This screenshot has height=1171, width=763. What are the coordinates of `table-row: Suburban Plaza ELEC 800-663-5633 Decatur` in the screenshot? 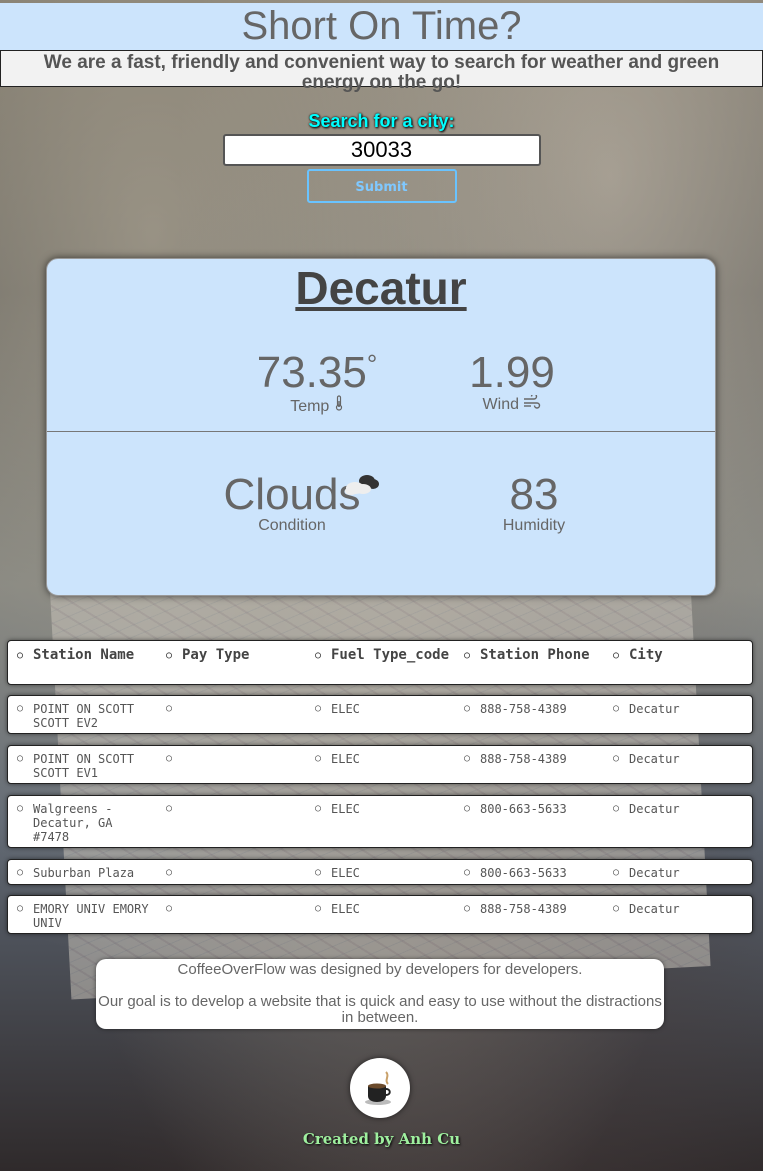 It's located at (380, 872).